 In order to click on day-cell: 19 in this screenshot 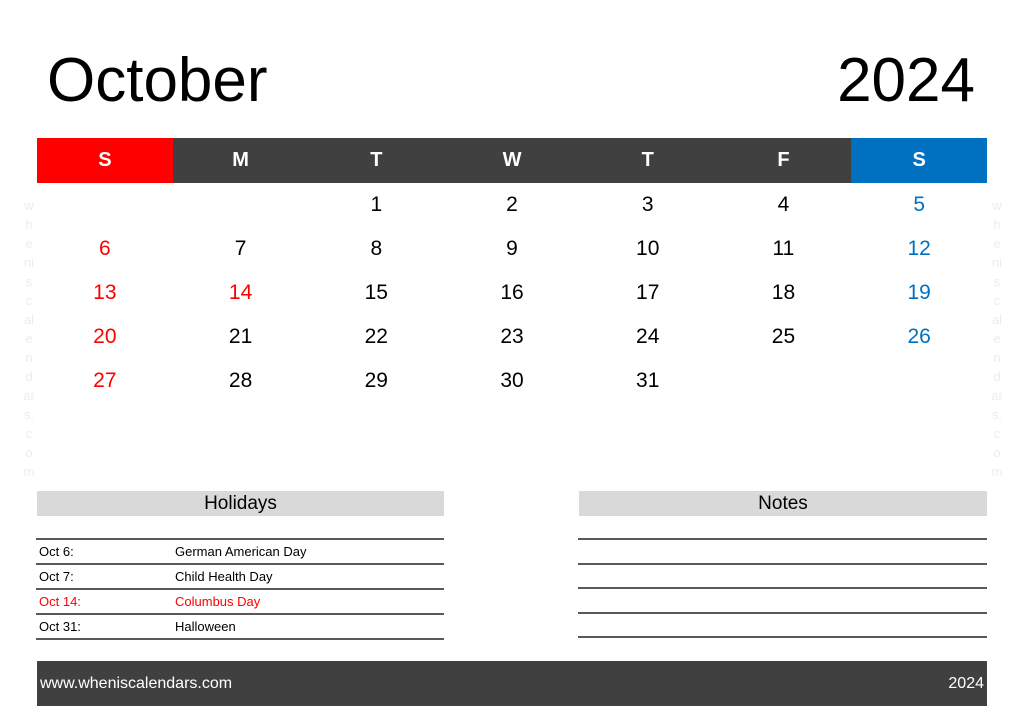, I will do `click(919, 292)`.